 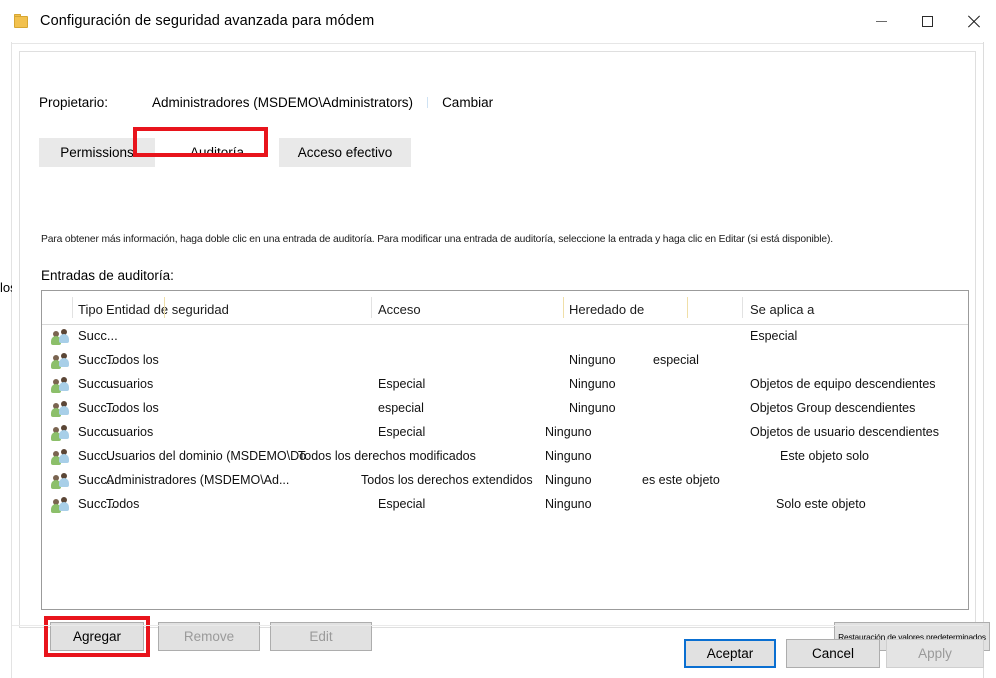 I want to click on cell-inherited-2: Ninguno, so click(x=592, y=384).